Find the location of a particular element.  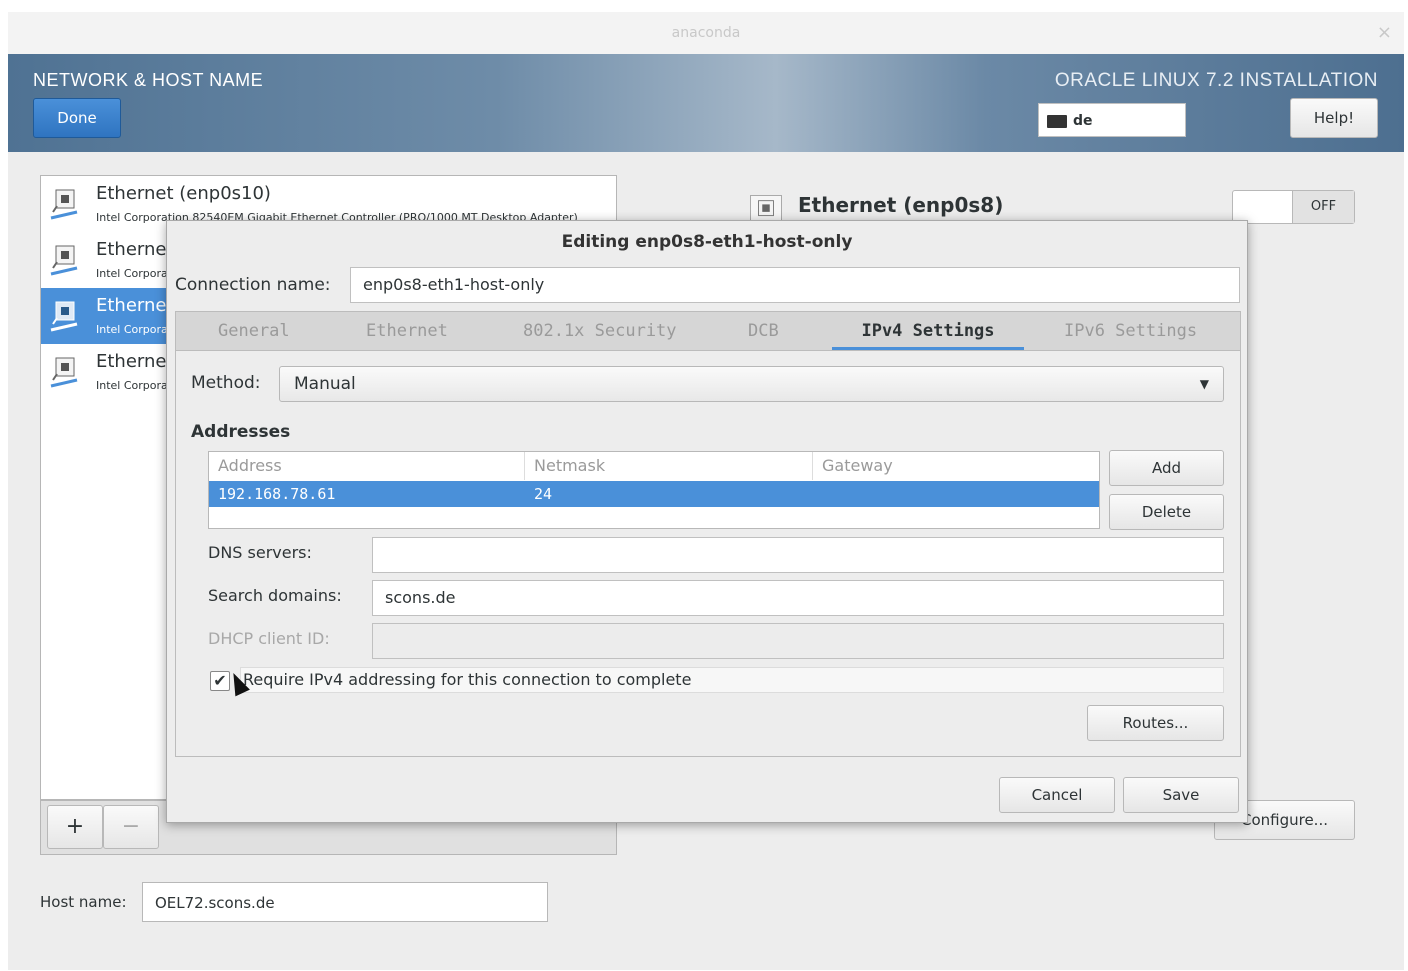

selected-device-name: Ethernet (enp0s8) is located at coordinates (901, 205).